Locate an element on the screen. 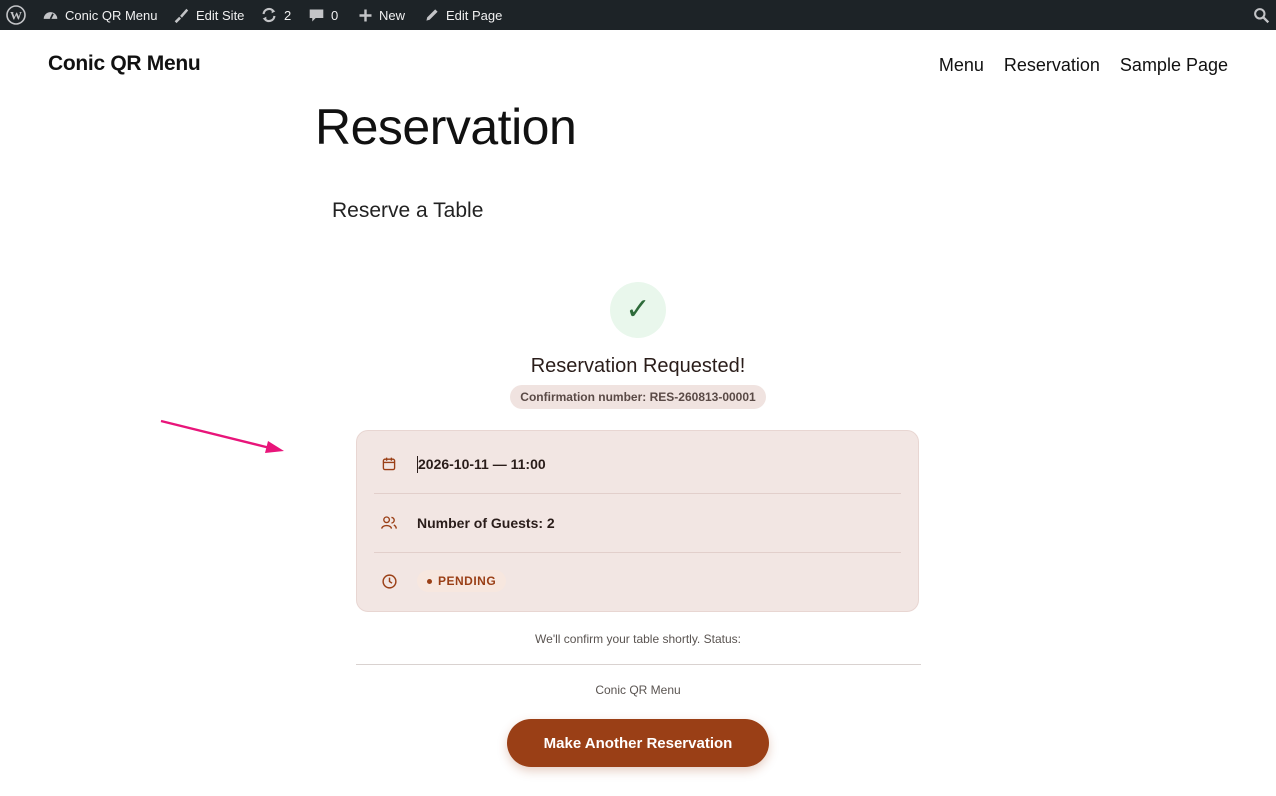 The height and width of the screenshot is (796, 1276). search-icon is located at coordinates (1262, 15).